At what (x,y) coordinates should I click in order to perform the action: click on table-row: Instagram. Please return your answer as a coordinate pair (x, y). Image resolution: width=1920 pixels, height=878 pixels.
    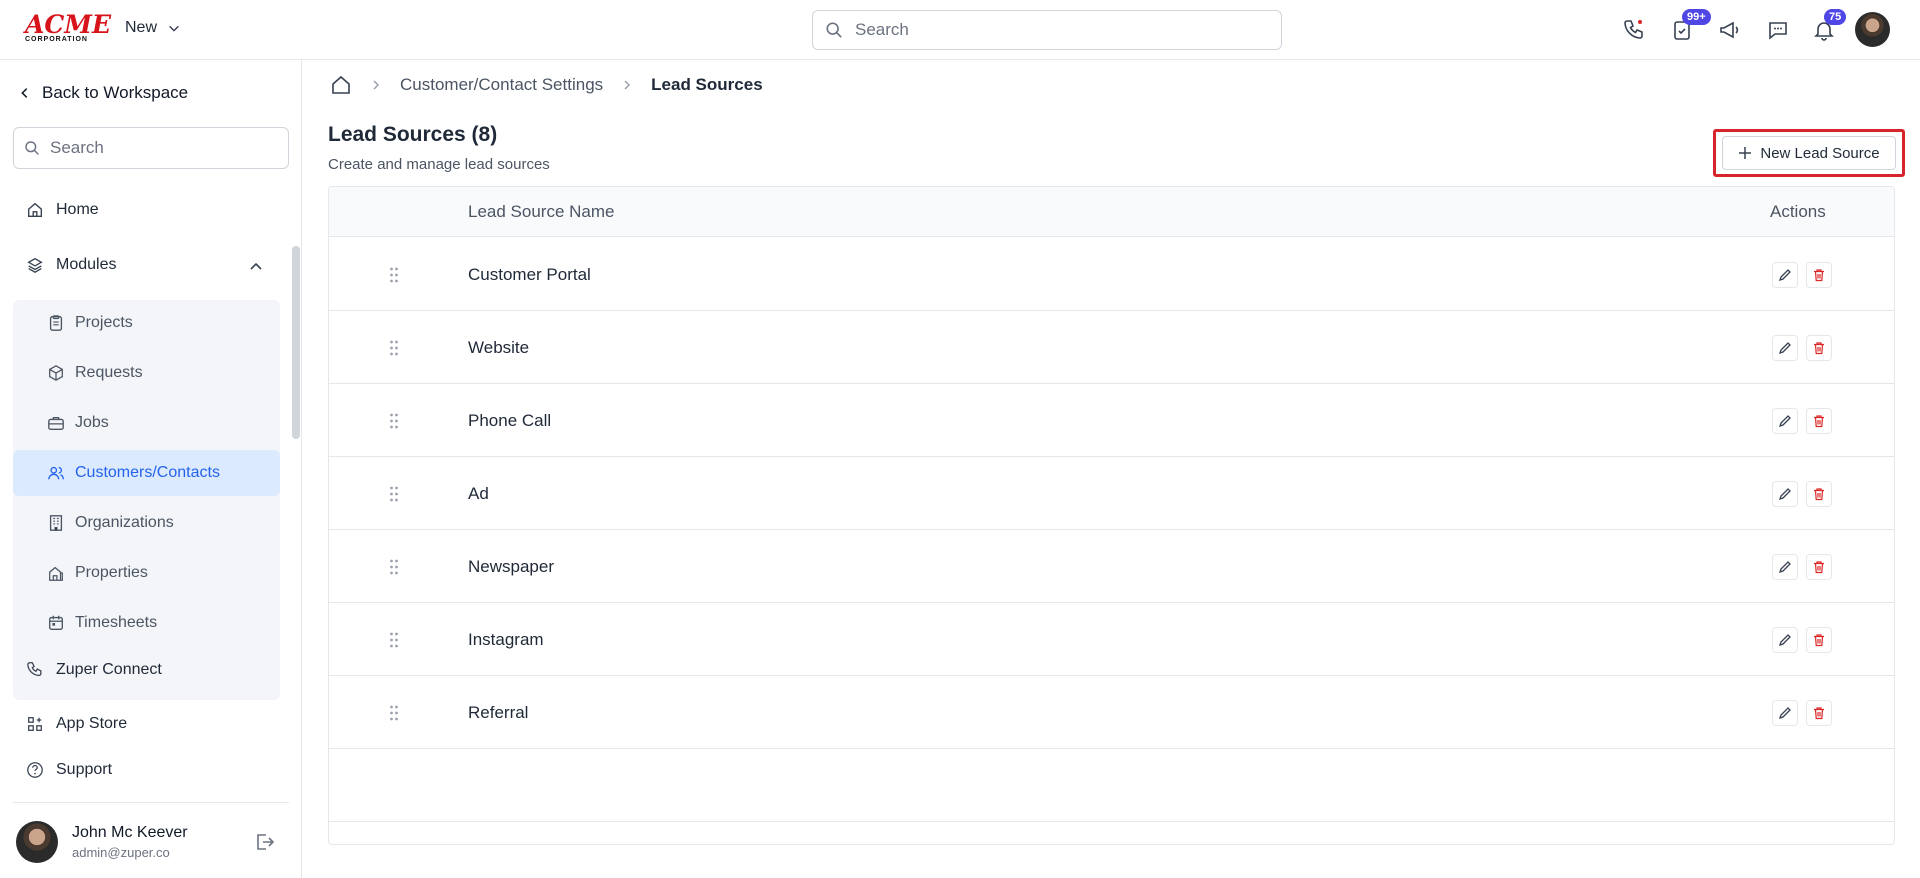
    Looking at the image, I should click on (1111, 639).